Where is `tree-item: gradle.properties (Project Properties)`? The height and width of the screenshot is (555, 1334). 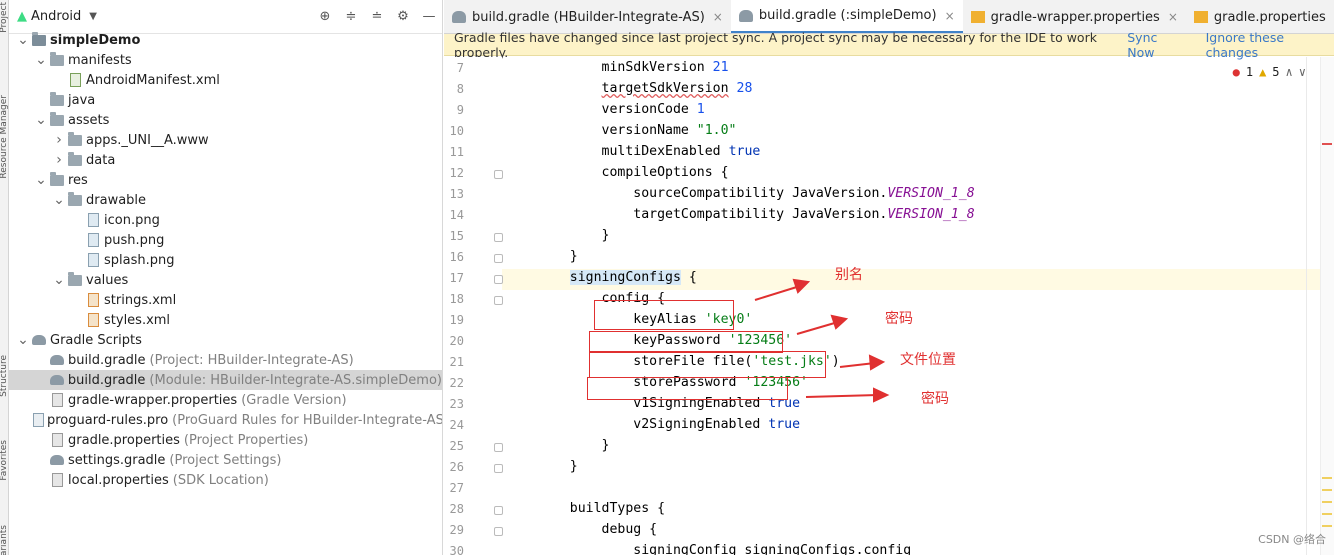 tree-item: gradle.properties (Project Properties) is located at coordinates (225, 440).